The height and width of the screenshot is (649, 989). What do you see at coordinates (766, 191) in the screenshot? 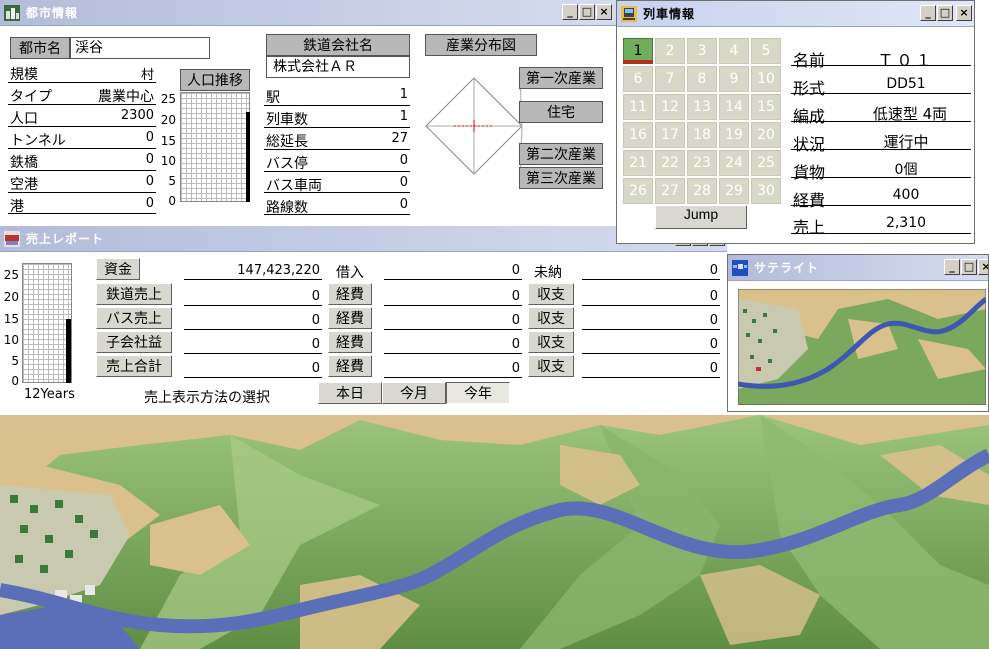
I see `train-slot: 30` at bounding box center [766, 191].